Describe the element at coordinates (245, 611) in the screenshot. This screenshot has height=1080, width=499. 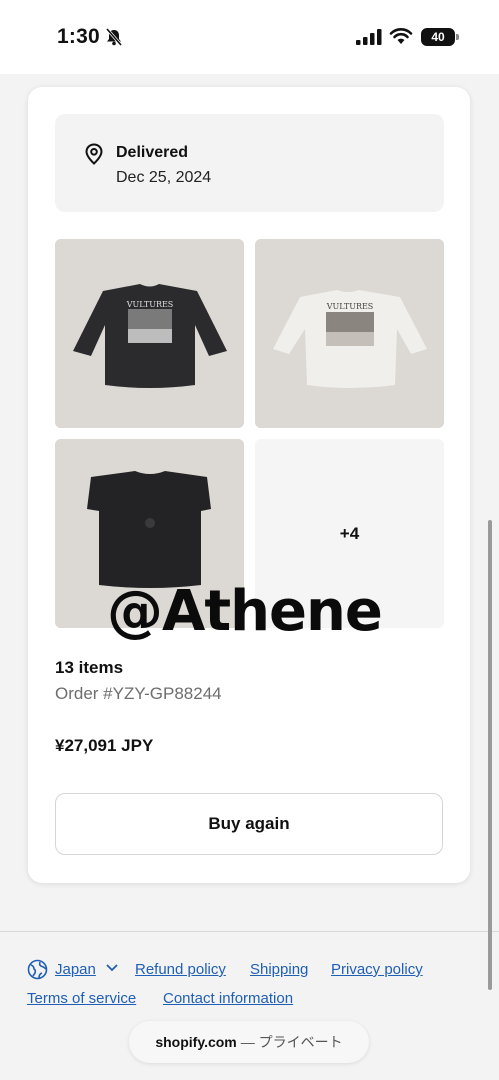
I see `watermark-overlay: @Athene` at that location.